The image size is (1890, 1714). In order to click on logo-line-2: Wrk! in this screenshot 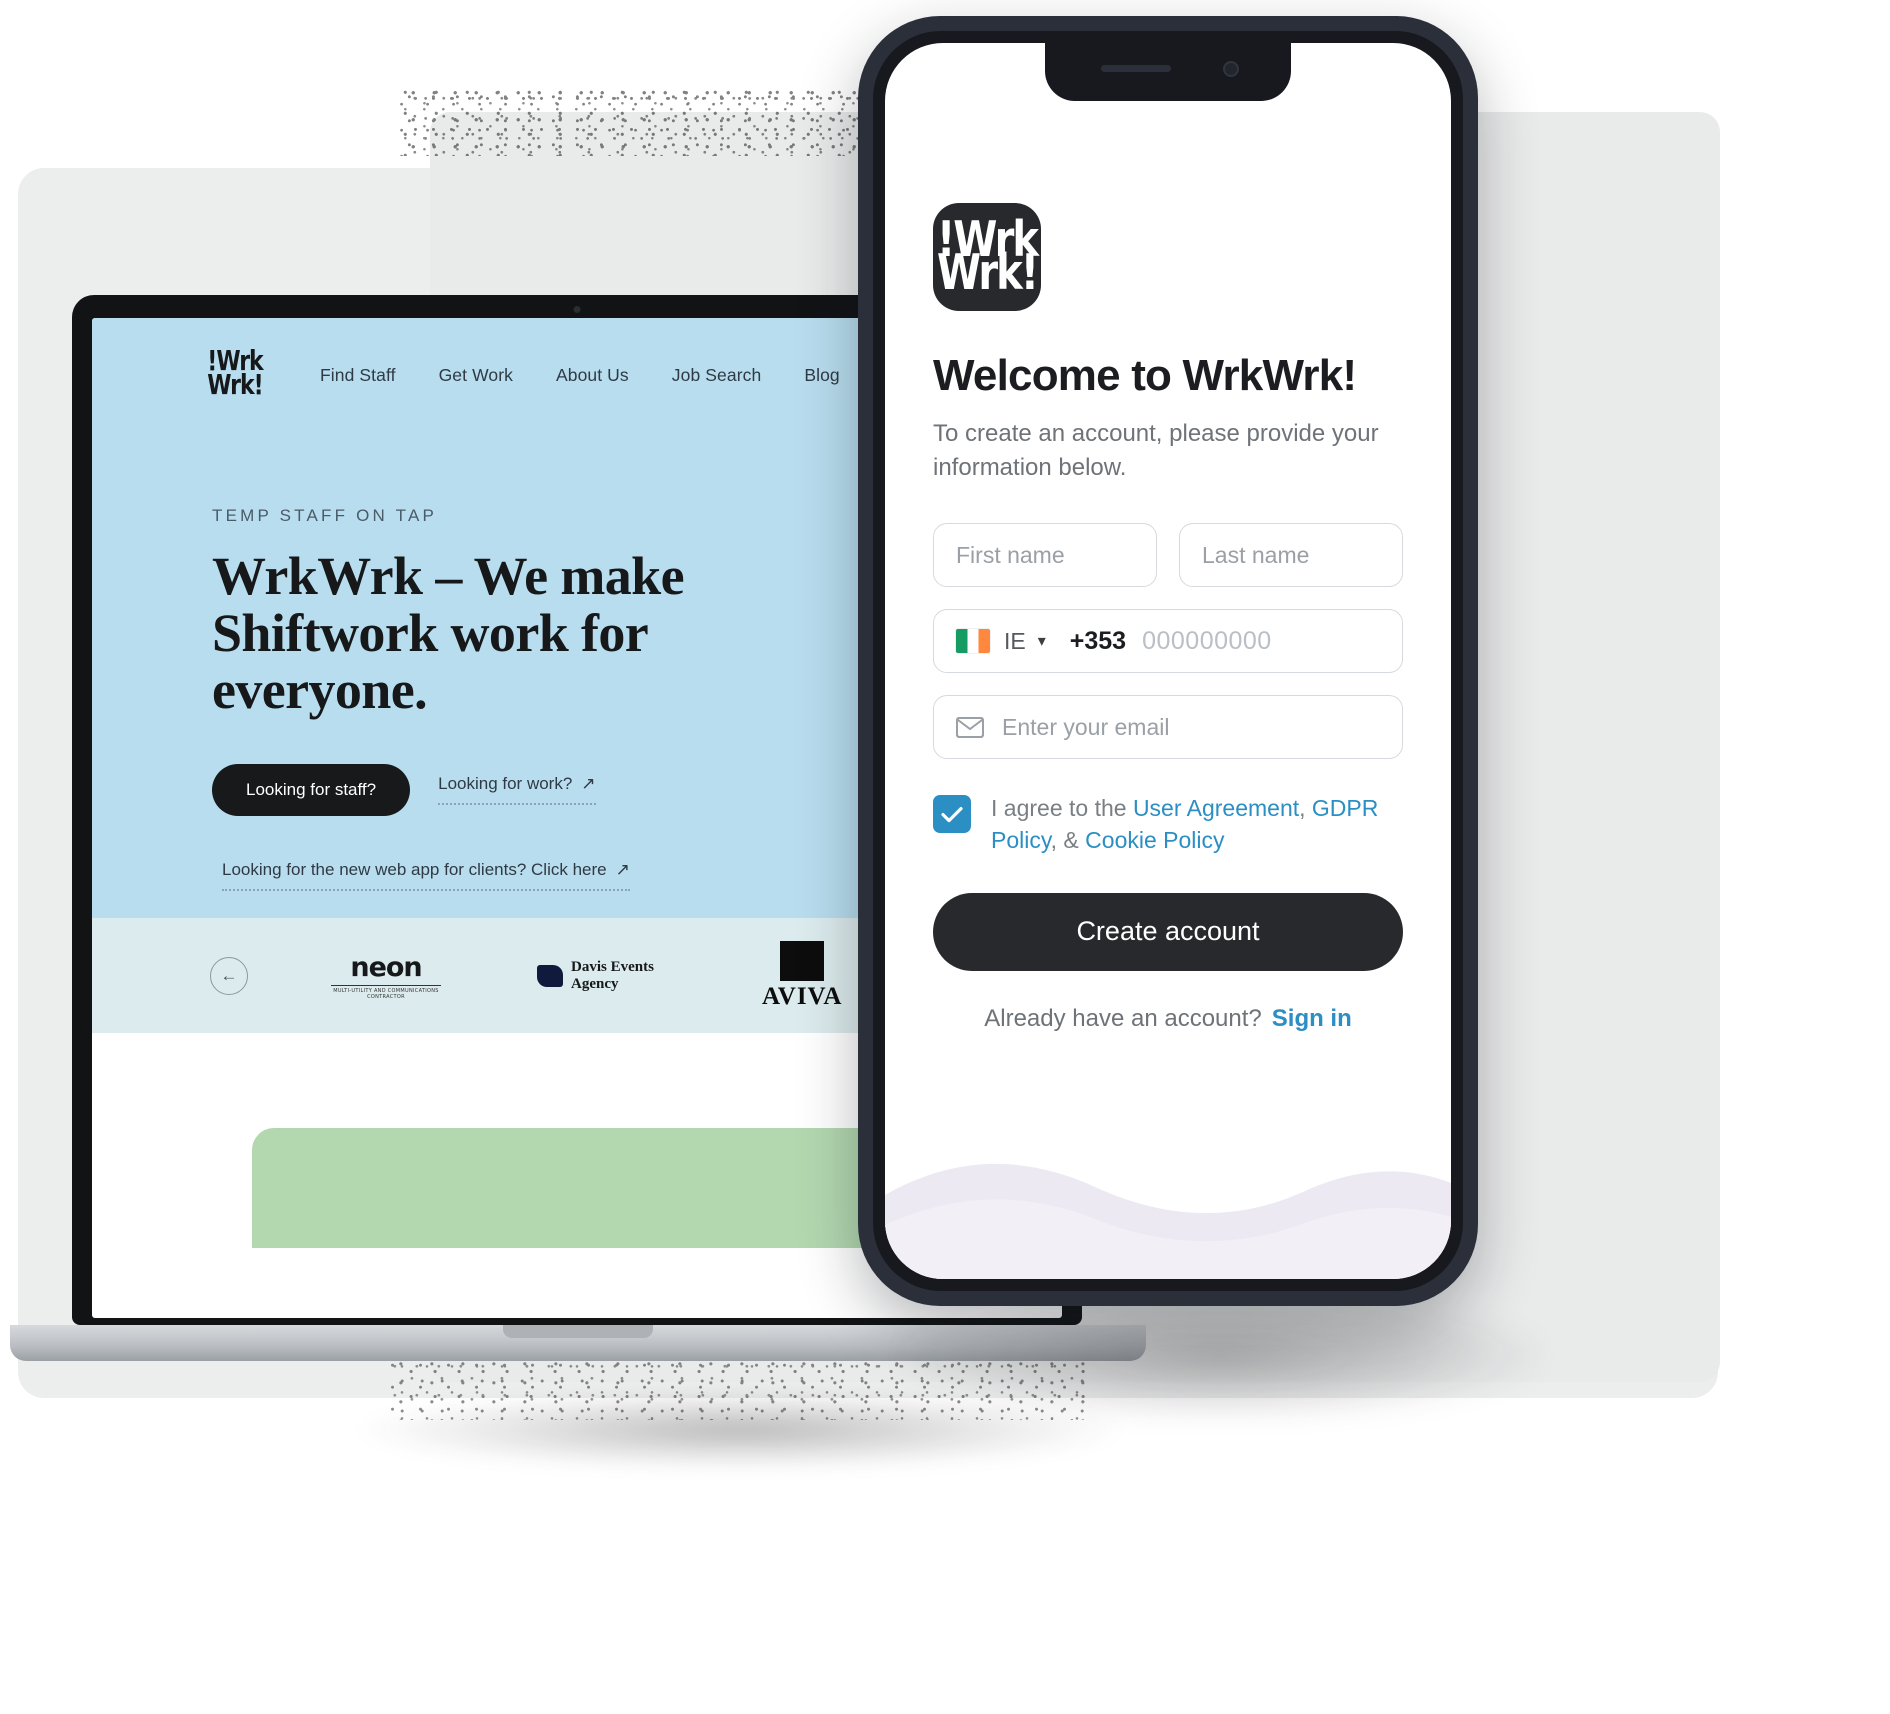, I will do `click(235, 386)`.